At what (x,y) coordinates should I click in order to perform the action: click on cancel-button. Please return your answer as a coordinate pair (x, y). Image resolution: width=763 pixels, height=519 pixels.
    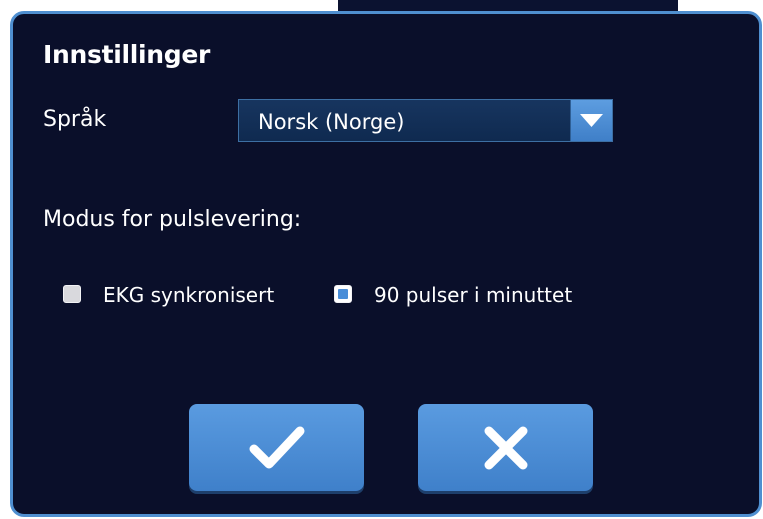
    Looking at the image, I should click on (505, 447).